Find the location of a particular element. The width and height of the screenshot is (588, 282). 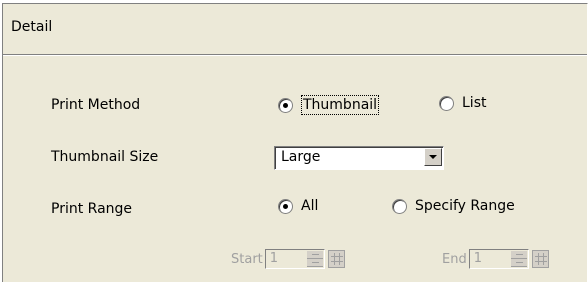

radio-all: All is located at coordinates (298, 206).